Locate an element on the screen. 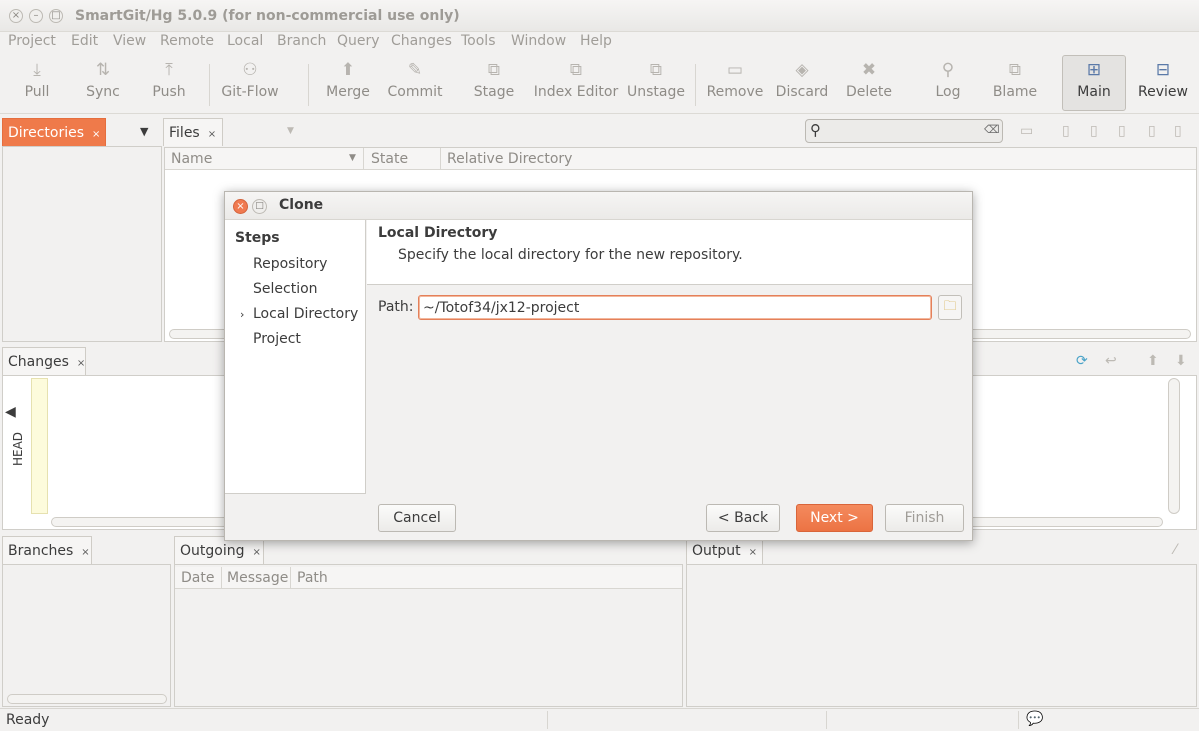  git-flow-button: ⚇ Git-Flow is located at coordinates (250, 84).